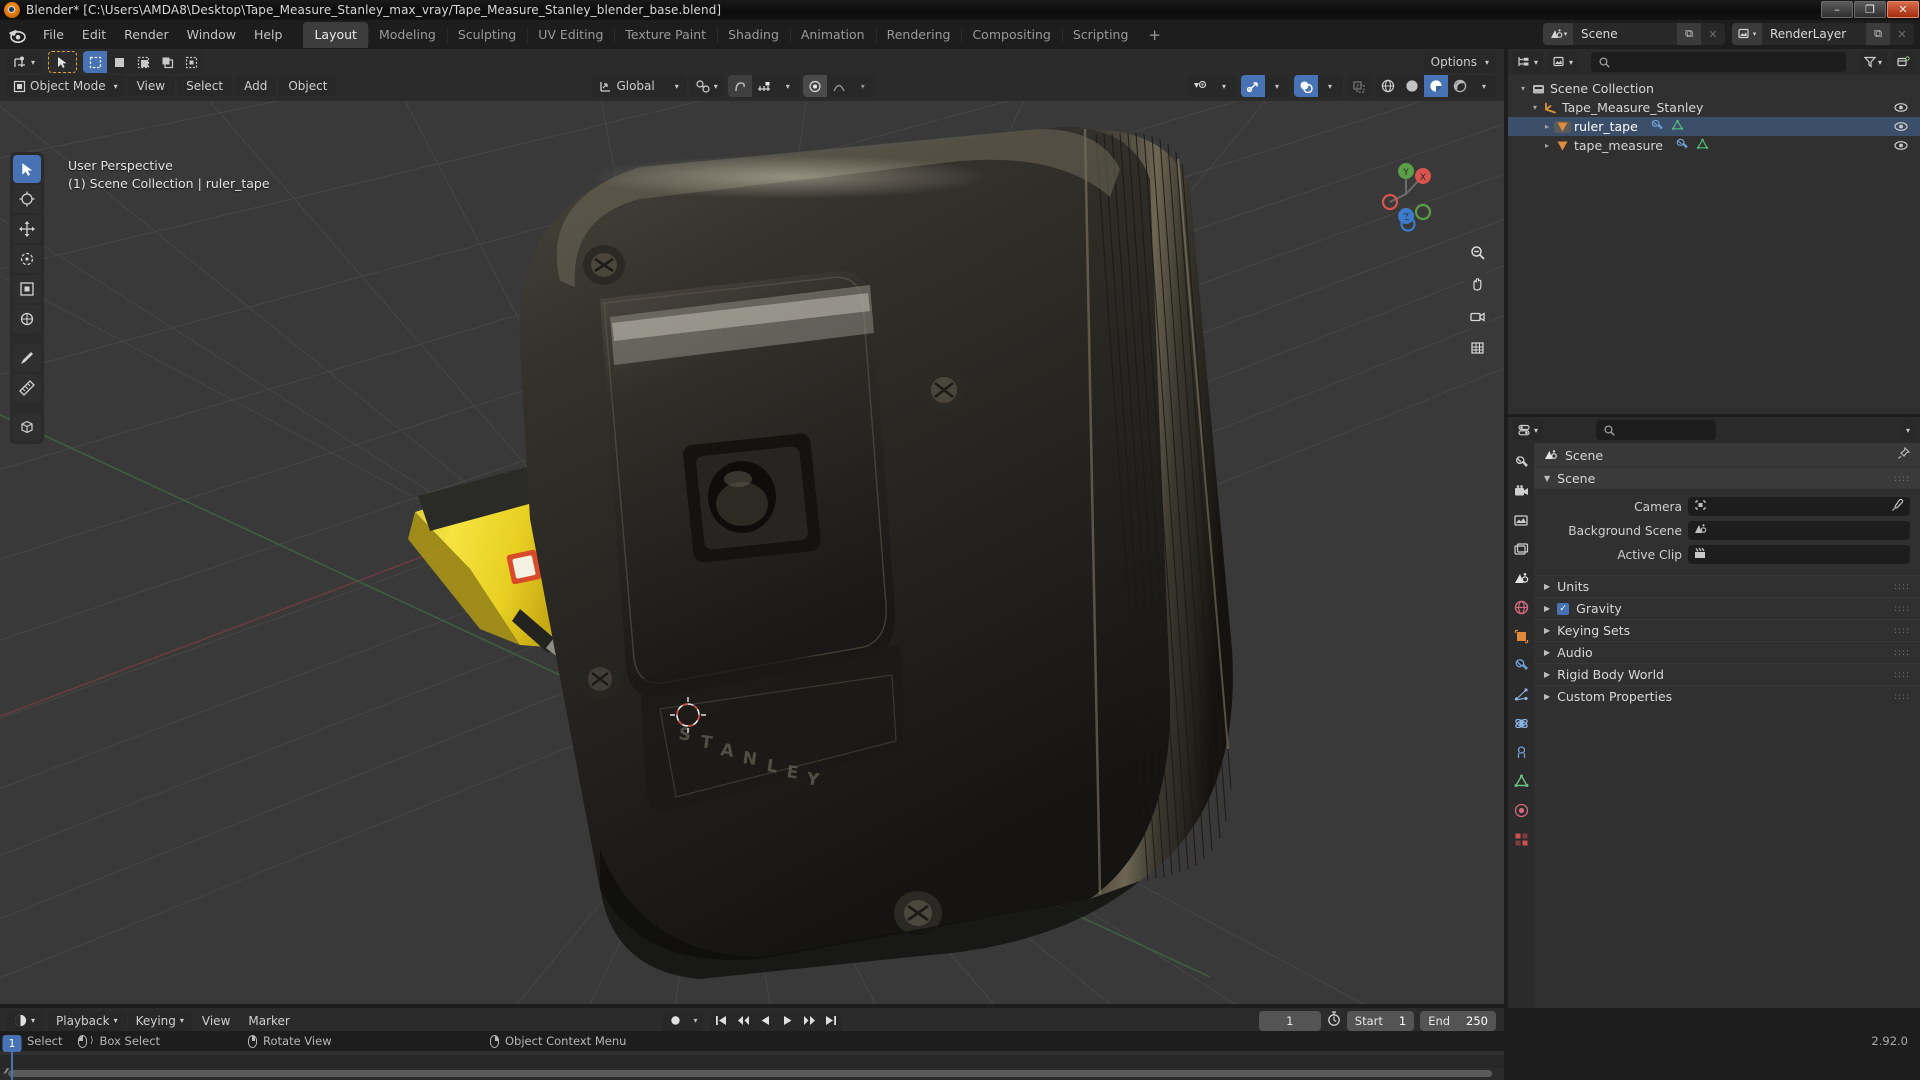  What do you see at coordinates (675, 1020) in the screenshot?
I see `auto-keying-toggle` at bounding box center [675, 1020].